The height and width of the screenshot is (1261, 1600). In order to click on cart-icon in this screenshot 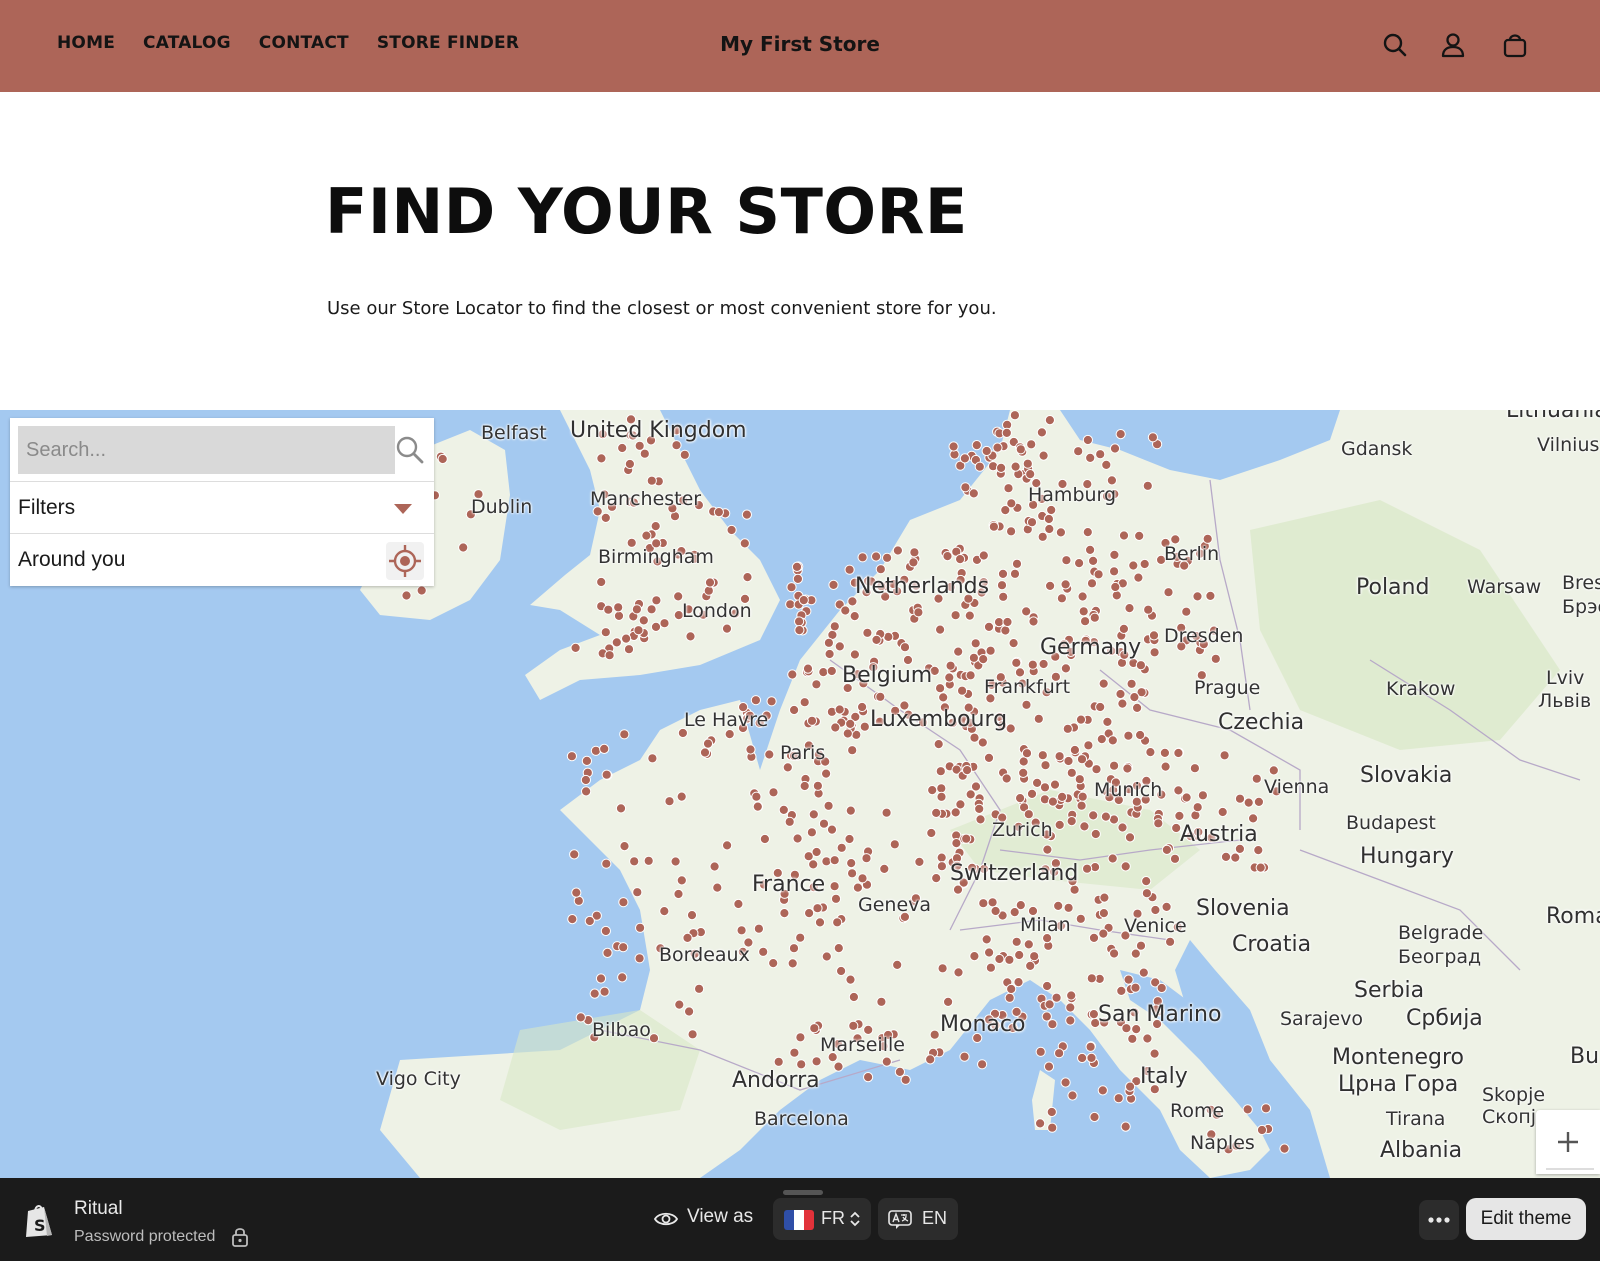, I will do `click(1515, 45)`.